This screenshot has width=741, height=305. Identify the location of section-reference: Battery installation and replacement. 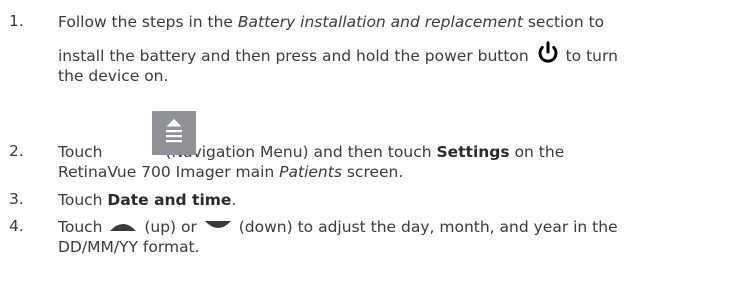
(380, 22).